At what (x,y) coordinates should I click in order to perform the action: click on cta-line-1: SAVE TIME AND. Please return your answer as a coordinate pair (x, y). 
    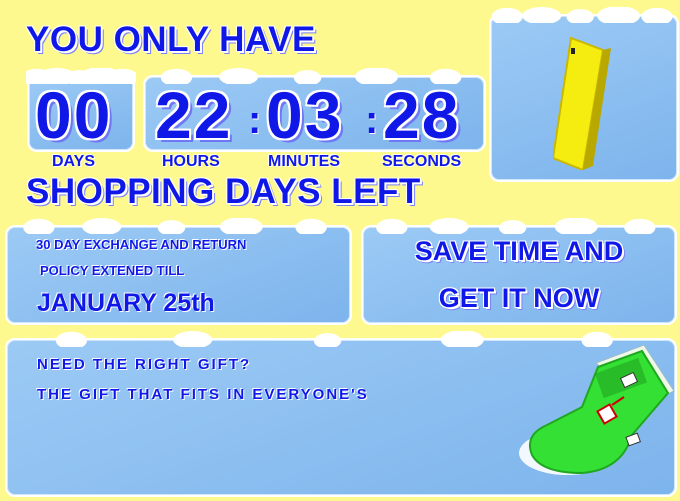
    Looking at the image, I should click on (519, 251).